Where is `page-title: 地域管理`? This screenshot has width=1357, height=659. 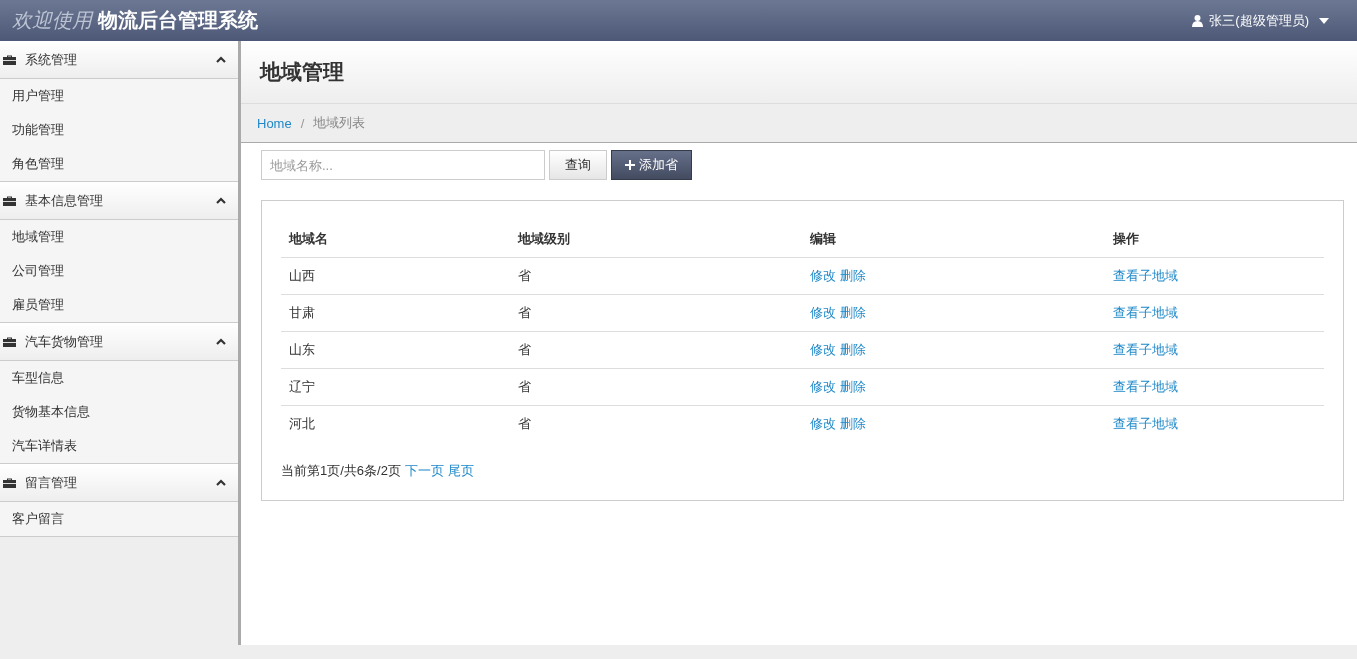
page-title: 地域管理 is located at coordinates (302, 72).